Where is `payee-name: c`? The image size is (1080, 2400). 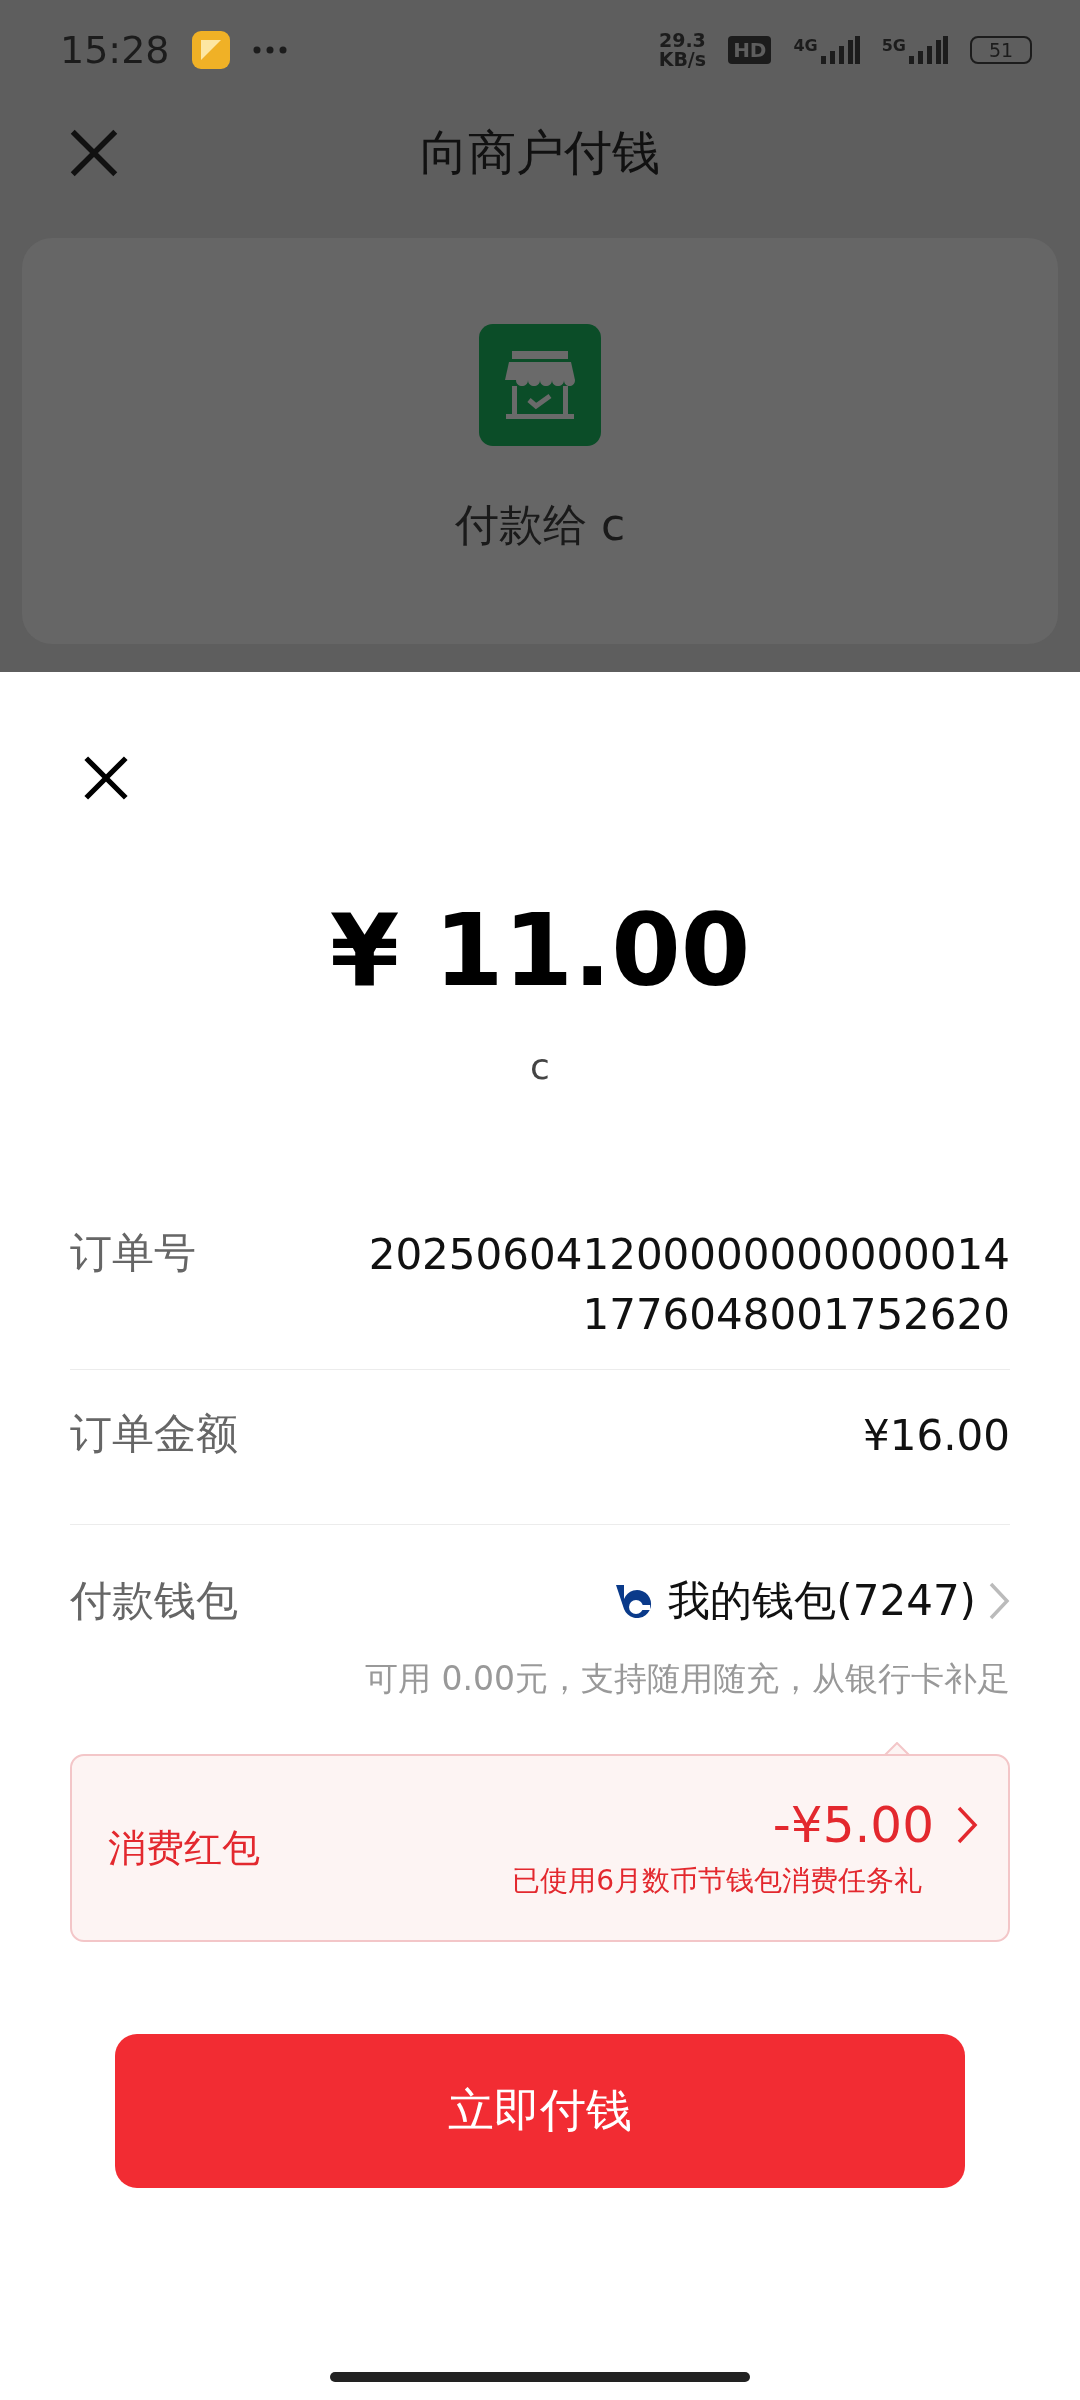
payee-name: c is located at coordinates (540, 1066).